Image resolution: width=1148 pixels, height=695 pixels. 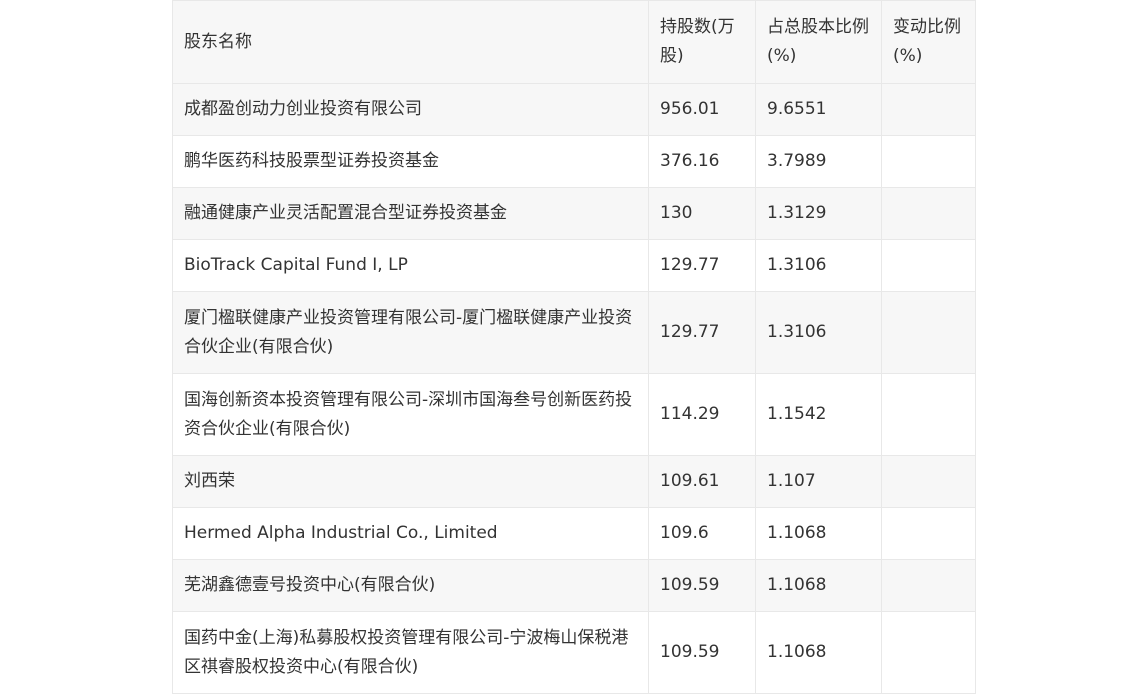 I want to click on header-shares: 持股数(万股), so click(x=702, y=42).